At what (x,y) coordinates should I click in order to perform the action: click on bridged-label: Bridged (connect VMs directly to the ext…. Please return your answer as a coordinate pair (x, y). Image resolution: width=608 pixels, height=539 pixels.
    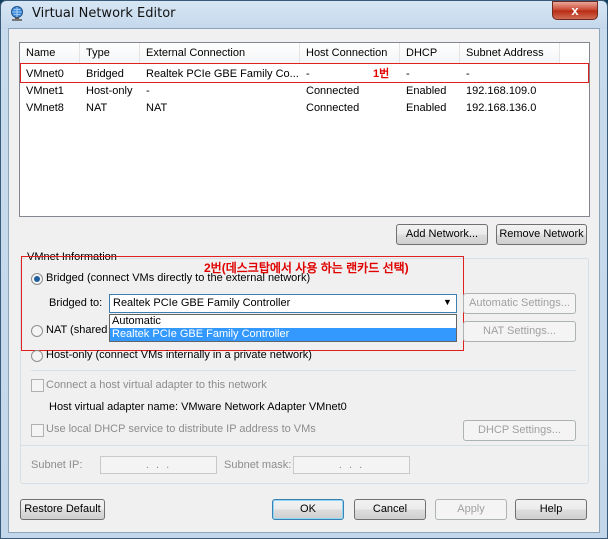
    Looking at the image, I should click on (178, 278).